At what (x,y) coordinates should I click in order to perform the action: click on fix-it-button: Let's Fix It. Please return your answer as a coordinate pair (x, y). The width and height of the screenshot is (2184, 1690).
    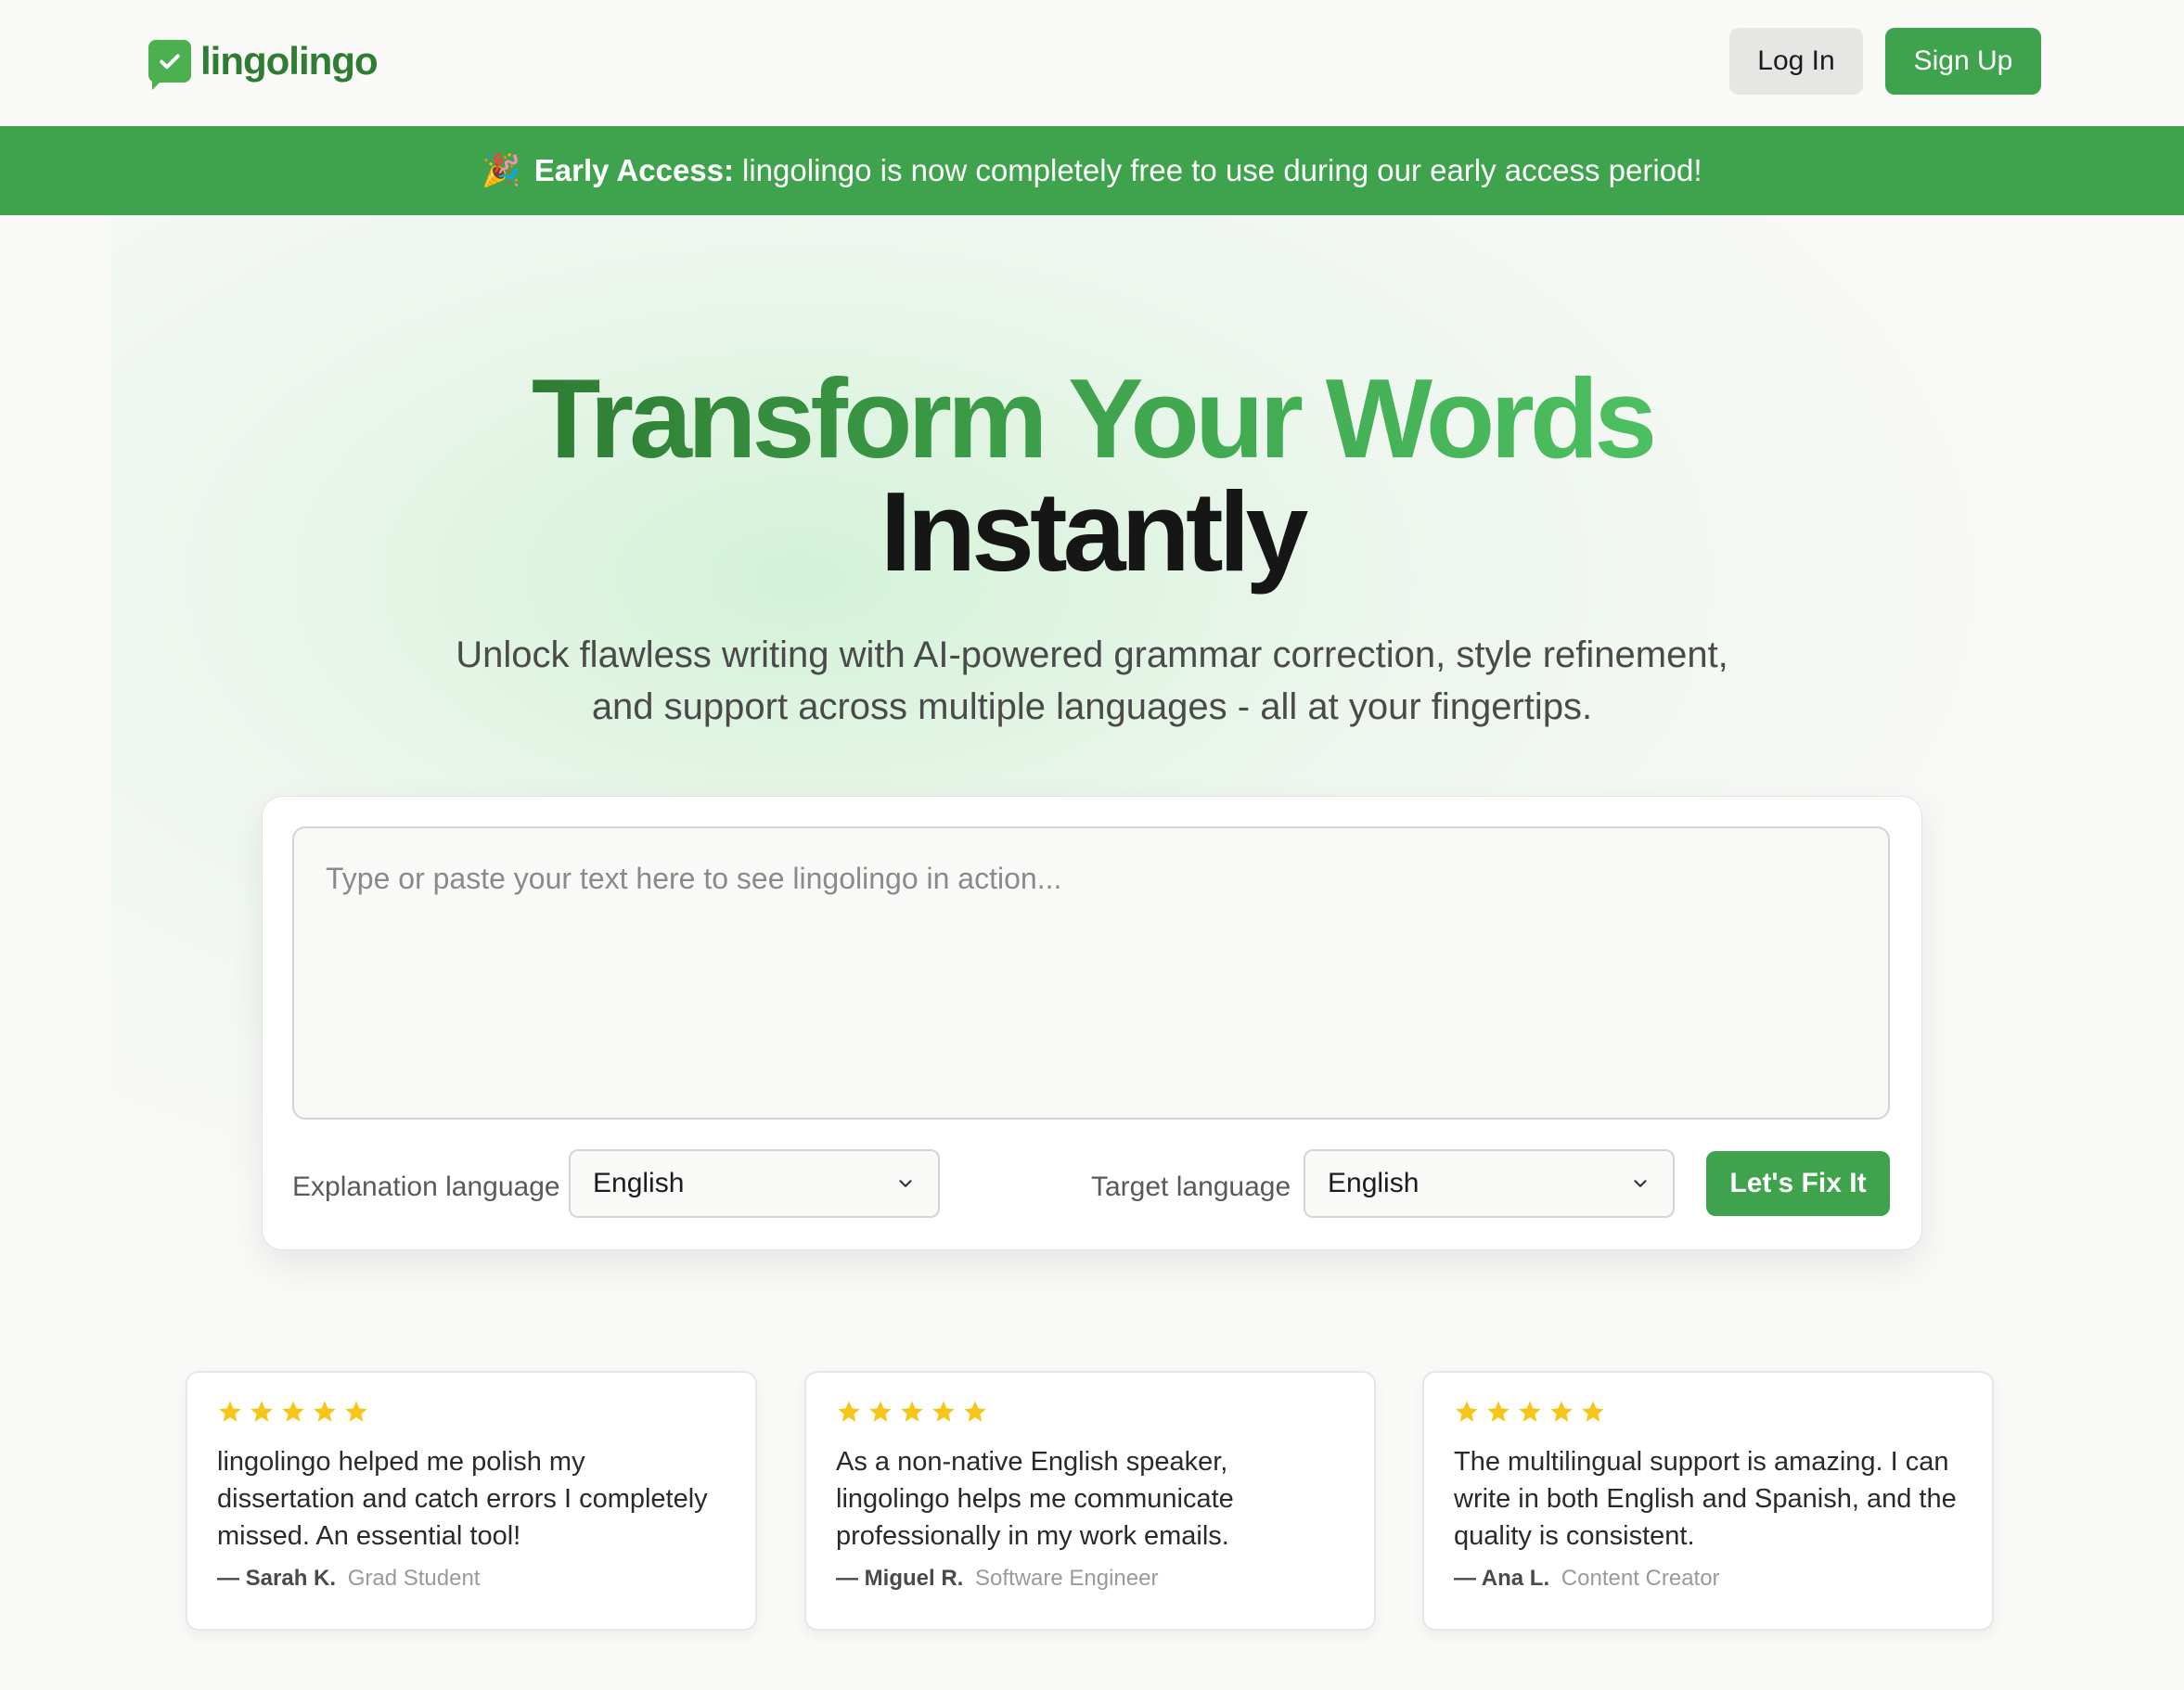
    Looking at the image, I should click on (1798, 1183).